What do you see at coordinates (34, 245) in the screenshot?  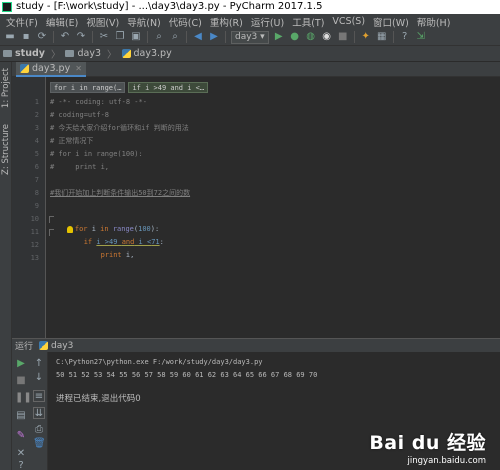 I see `line-number: 12` at bounding box center [34, 245].